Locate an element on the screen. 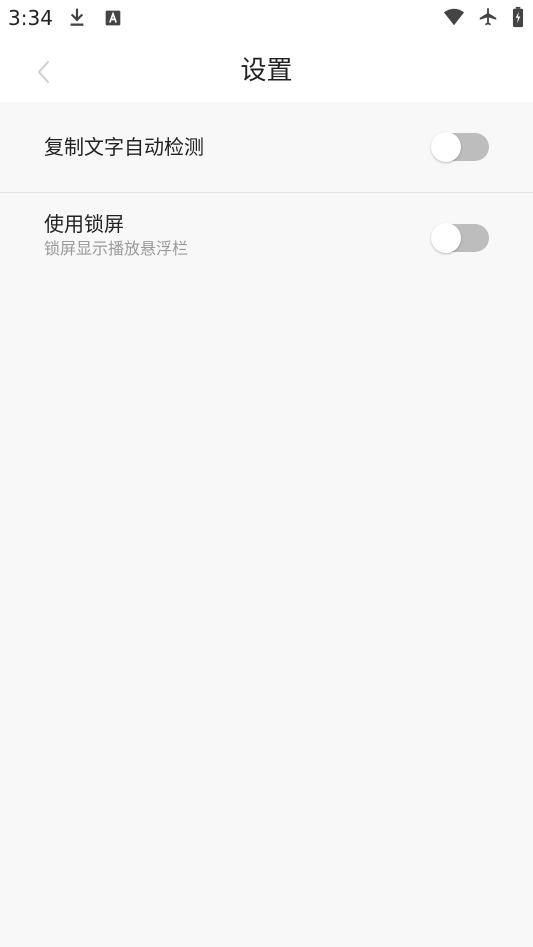 Image resolution: width=533 pixels, height=947 pixels. airplane-icon is located at coordinates (488, 17).